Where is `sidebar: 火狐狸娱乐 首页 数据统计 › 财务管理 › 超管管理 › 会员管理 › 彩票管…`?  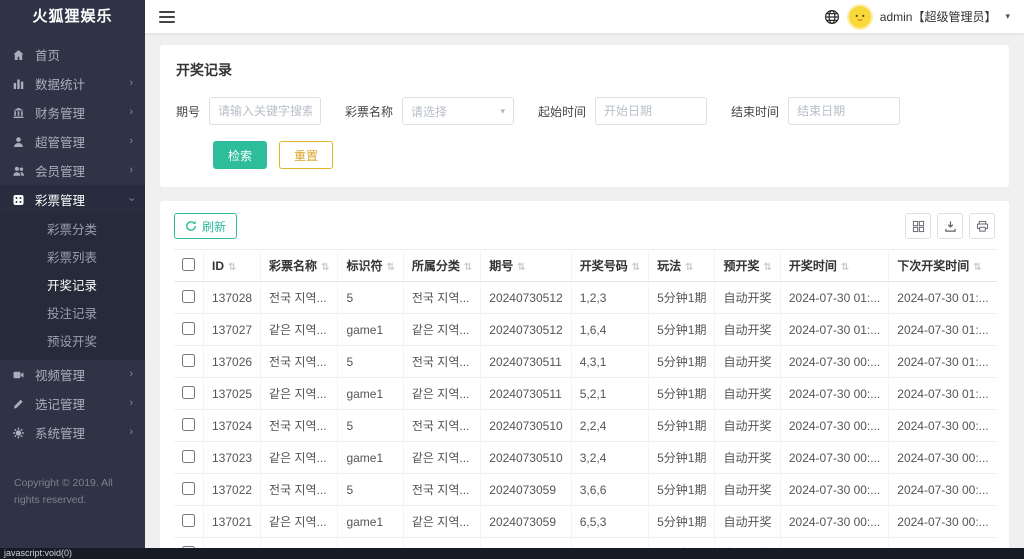 sidebar: 火狐狸娱乐 首页 数据统计 › 财务管理 › 超管管理 › 会员管理 › 彩票管… is located at coordinates (72, 279).